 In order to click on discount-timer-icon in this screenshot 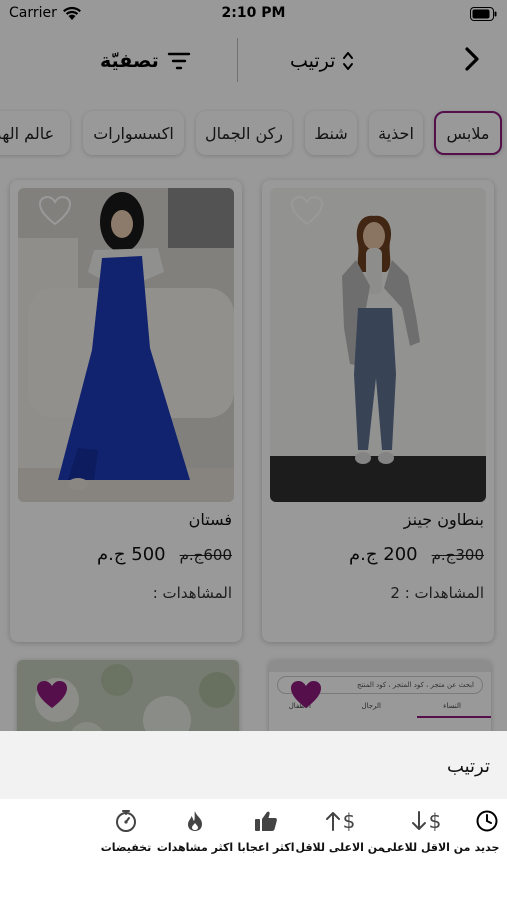, I will do `click(126, 821)`.